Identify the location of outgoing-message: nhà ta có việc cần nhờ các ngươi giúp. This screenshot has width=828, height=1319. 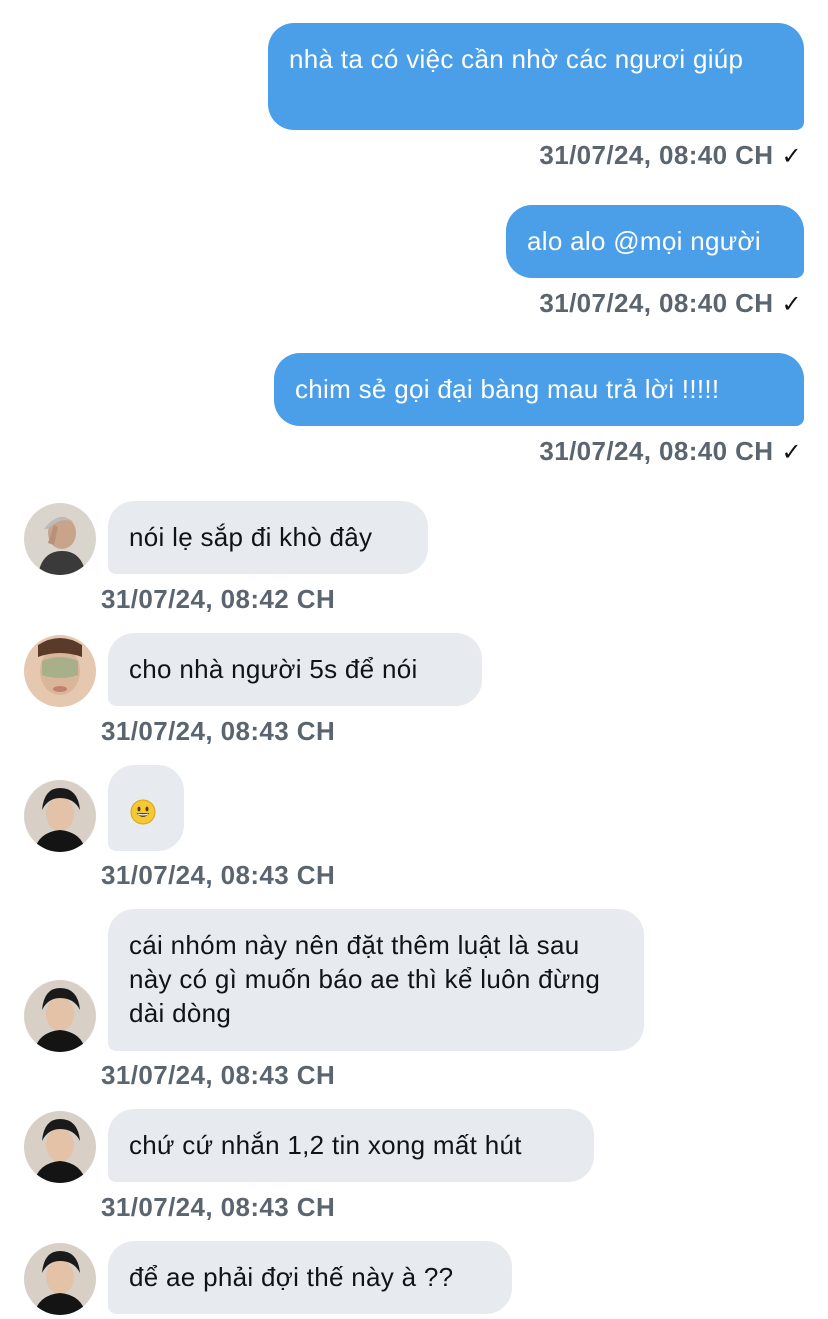
(536, 76).